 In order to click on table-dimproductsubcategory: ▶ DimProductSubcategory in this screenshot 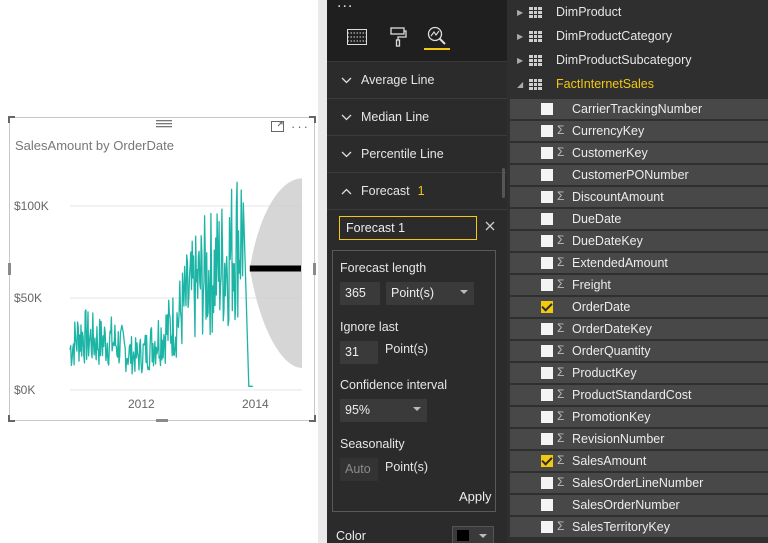, I will do `click(637, 60)`.